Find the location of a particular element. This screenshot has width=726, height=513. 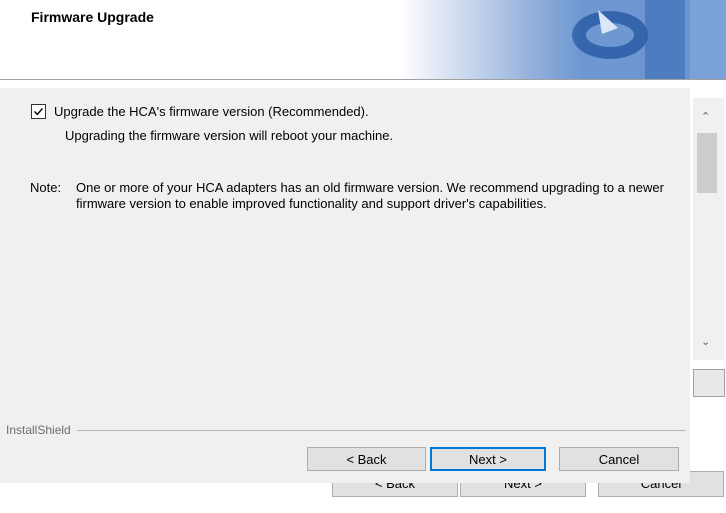

checkmark-icon is located at coordinates (39, 112).